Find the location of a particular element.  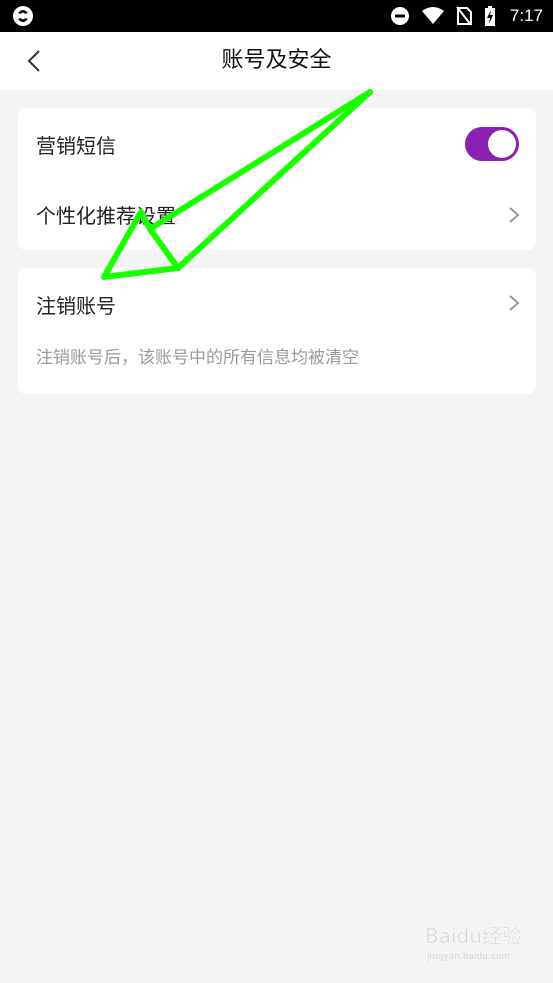

cancel-account-description: 注销账号后，该账号中的所有信息均被清空 is located at coordinates (197, 358).